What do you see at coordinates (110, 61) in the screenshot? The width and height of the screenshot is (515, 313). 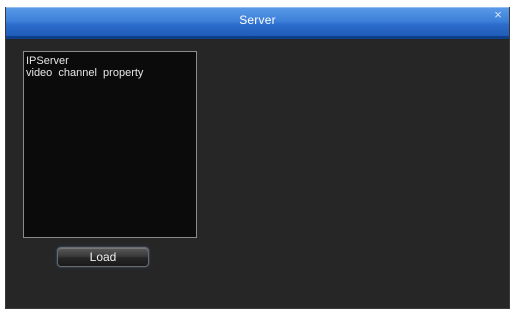 I see `list-item: IPServer` at bounding box center [110, 61].